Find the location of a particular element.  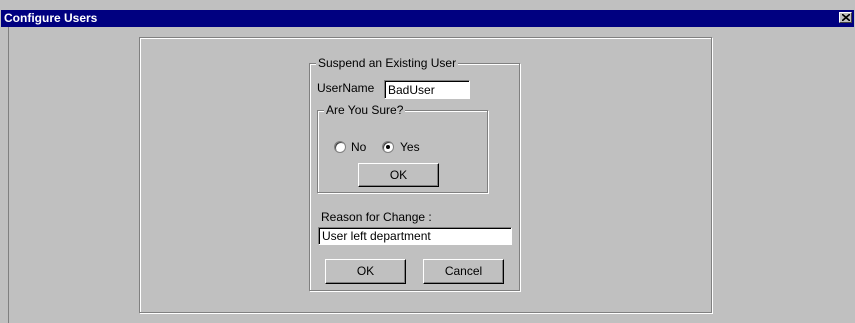

radio-yes-label: Yes is located at coordinates (410, 147).